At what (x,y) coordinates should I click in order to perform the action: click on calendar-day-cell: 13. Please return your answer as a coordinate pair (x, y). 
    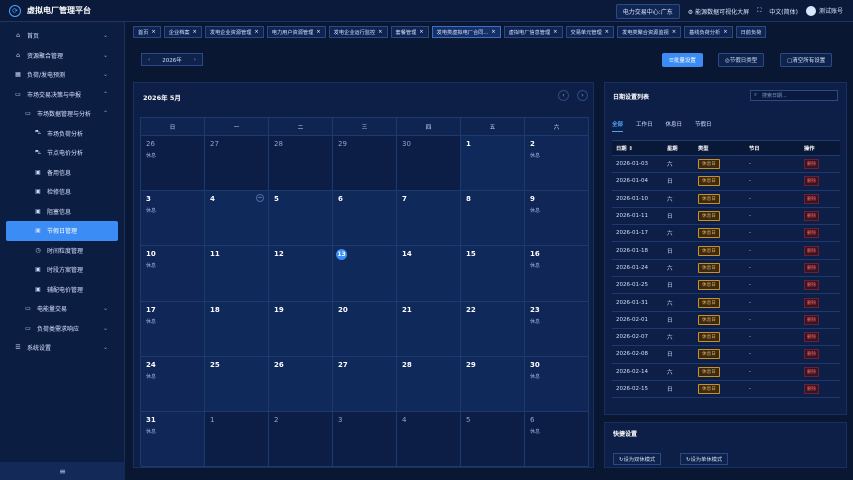
    Looking at the image, I should click on (365, 274).